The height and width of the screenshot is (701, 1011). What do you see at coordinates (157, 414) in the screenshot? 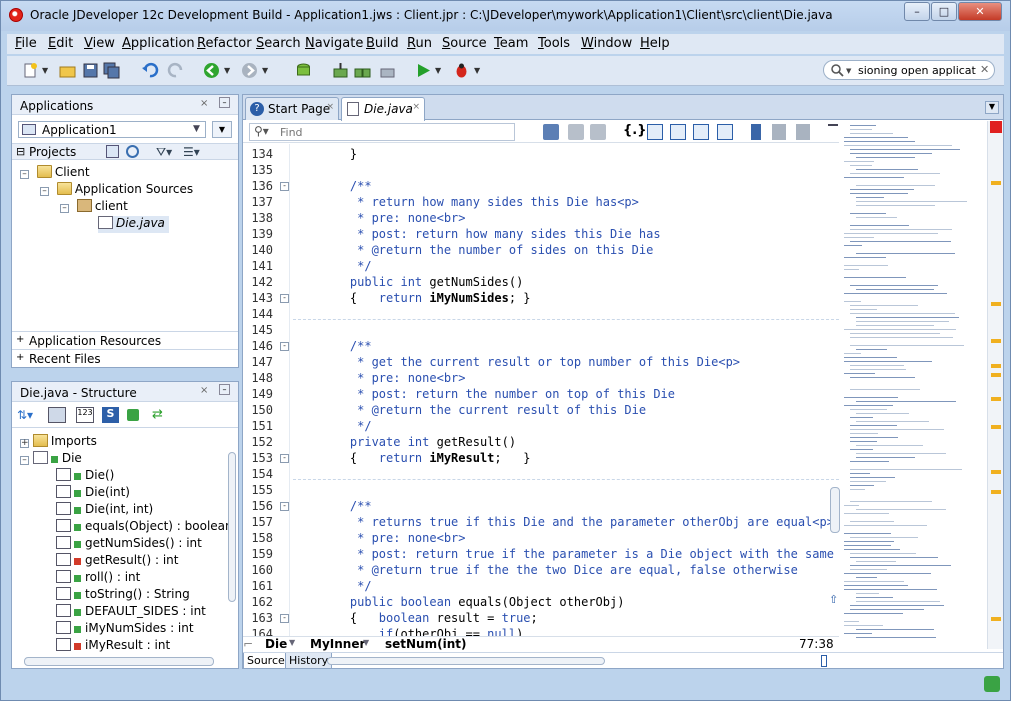
I see `sync-icon: ⇄` at bounding box center [157, 414].